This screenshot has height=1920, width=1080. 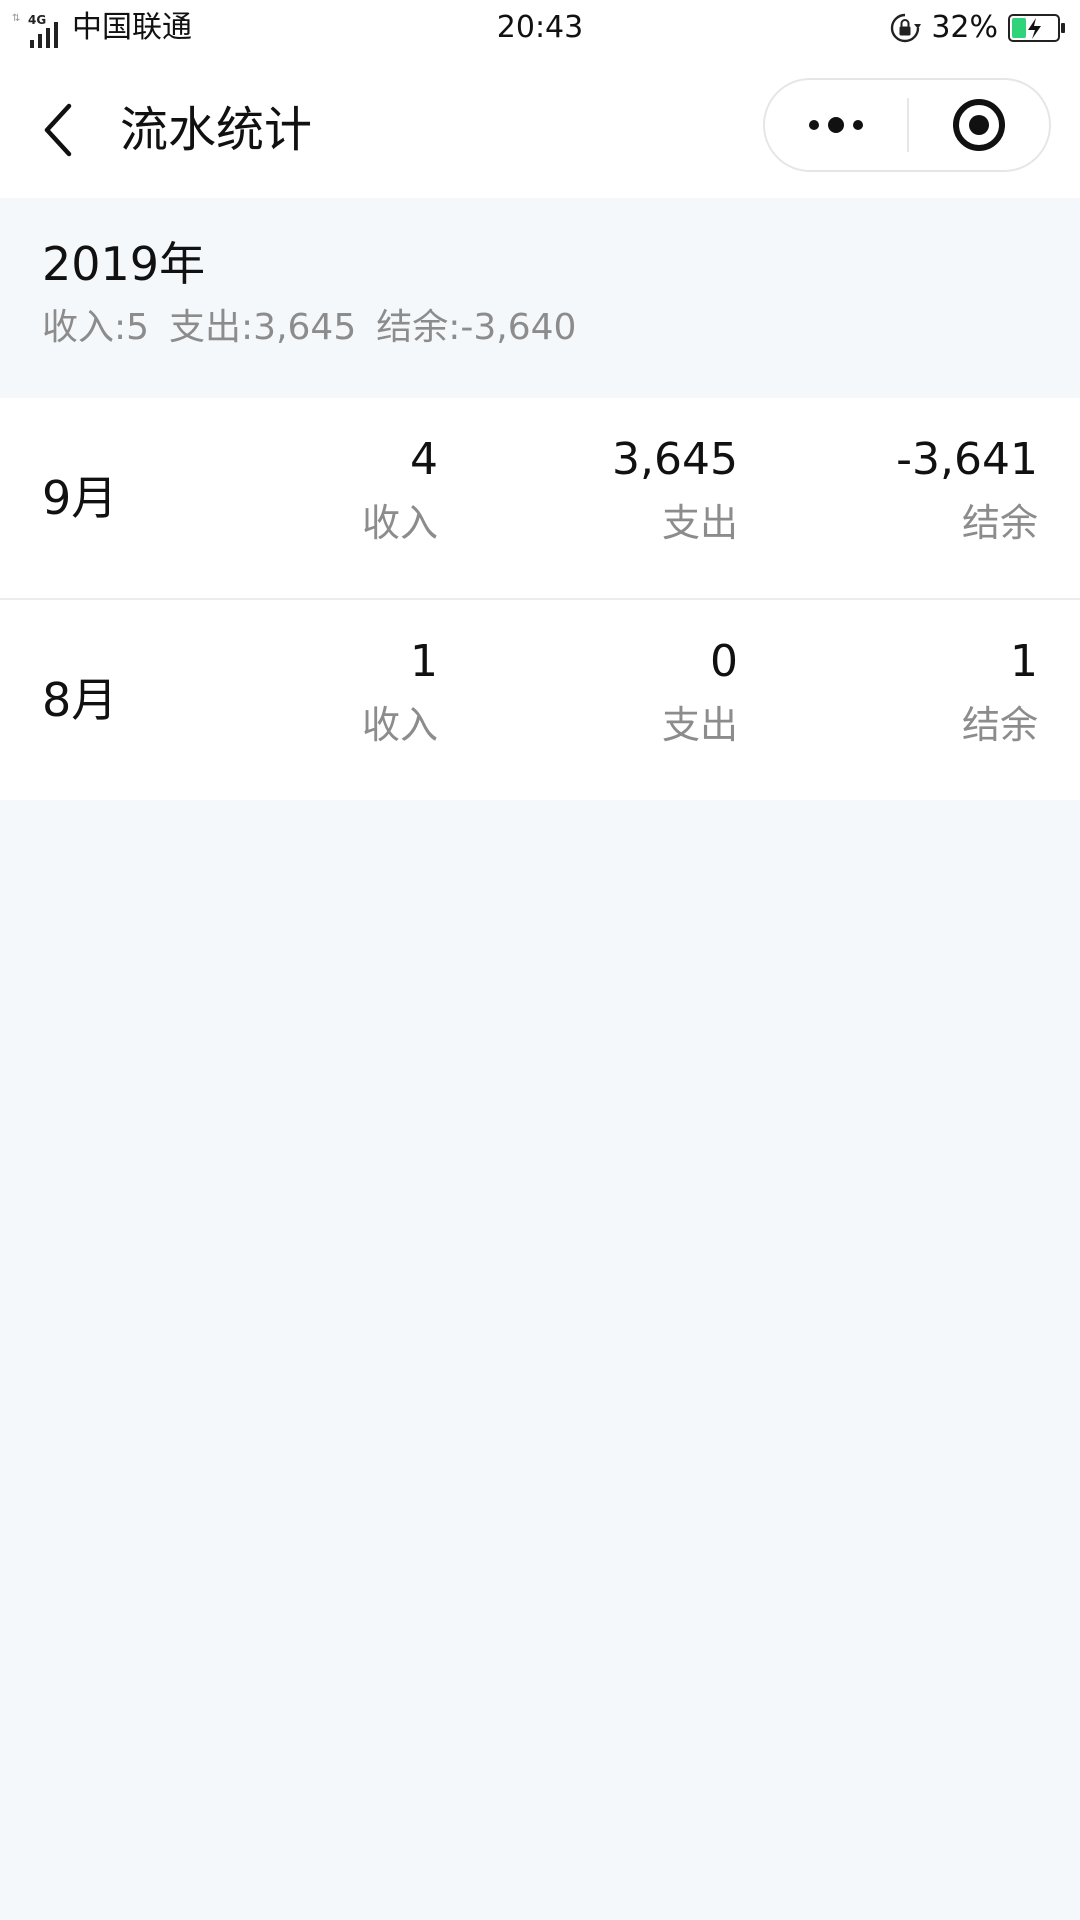 What do you see at coordinates (928, 489) in the screenshot?
I see `balance-stat: -3,641 结余` at bounding box center [928, 489].